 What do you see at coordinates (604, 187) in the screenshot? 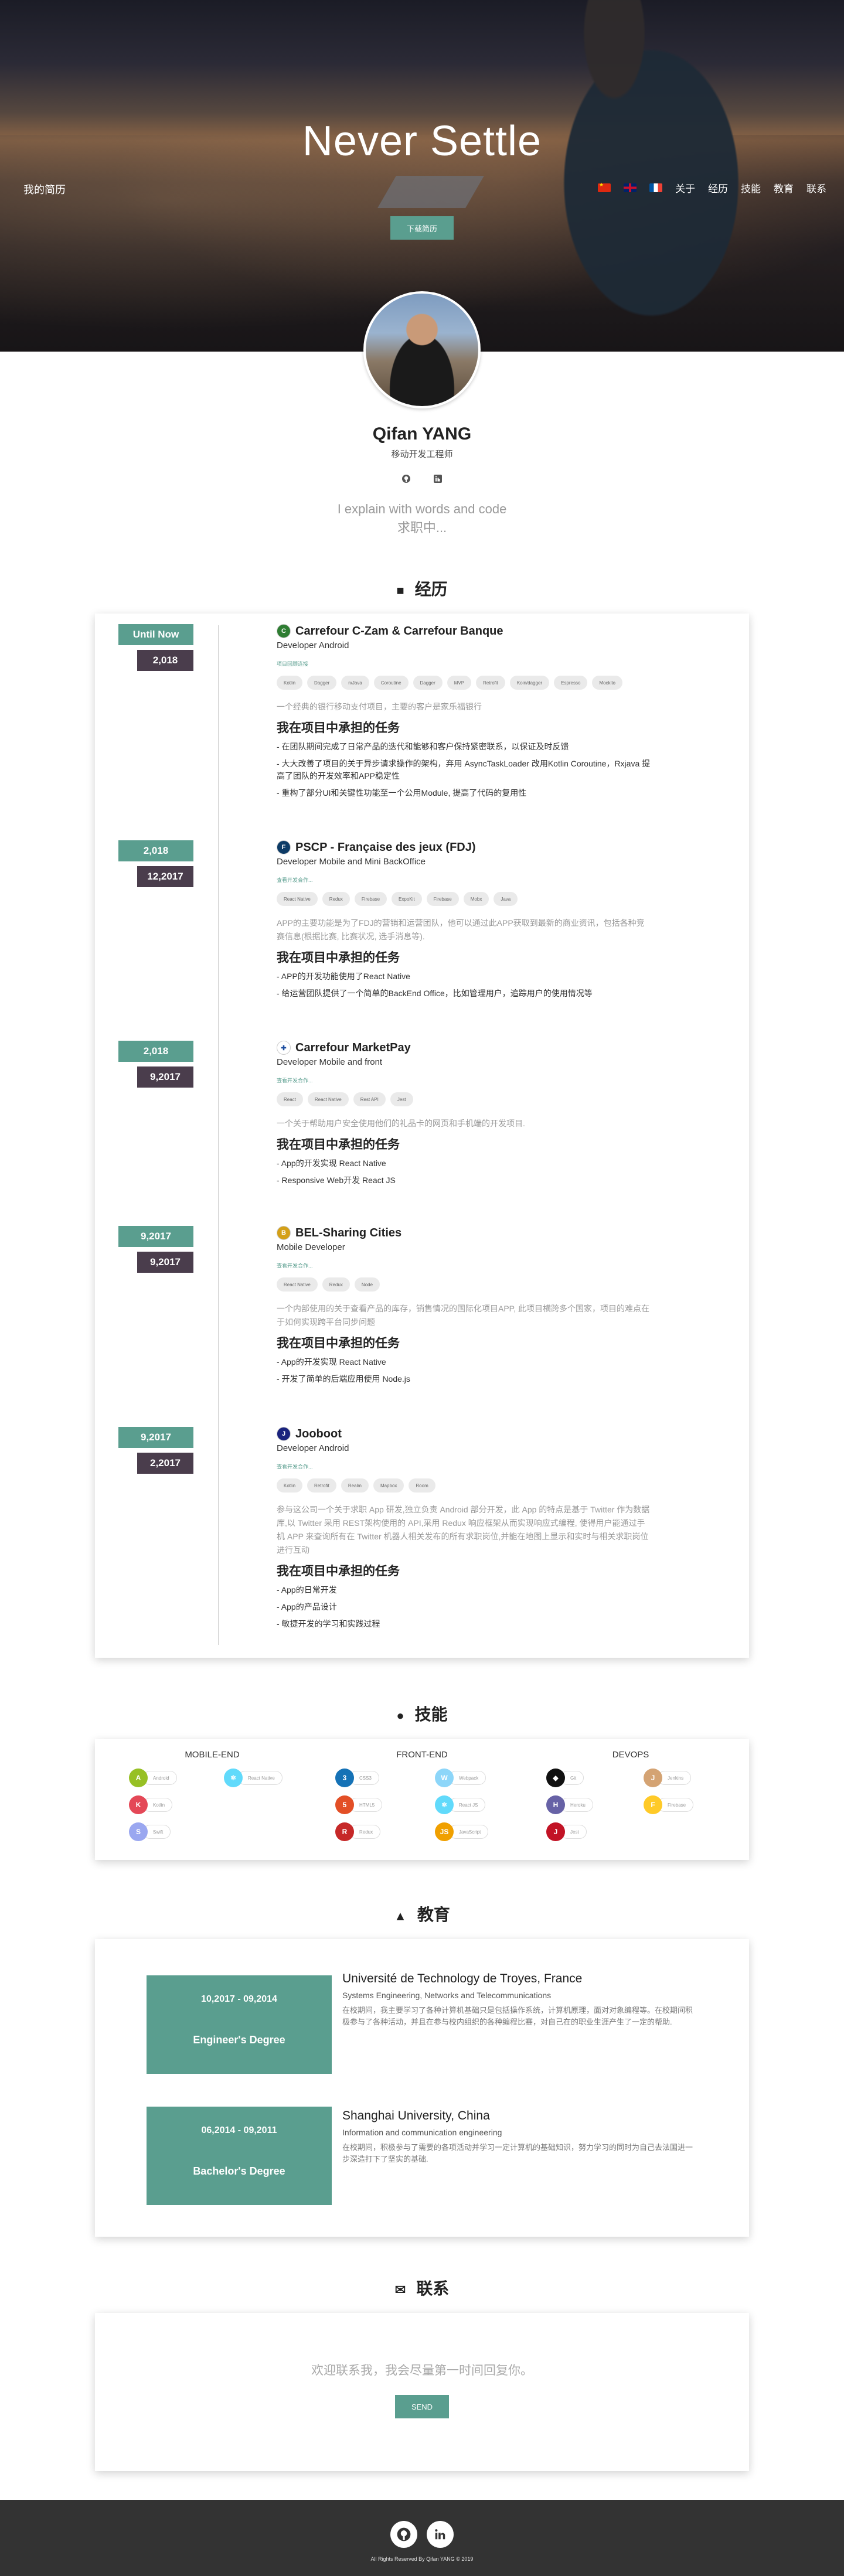
I see `flag-cn-icon` at bounding box center [604, 187].